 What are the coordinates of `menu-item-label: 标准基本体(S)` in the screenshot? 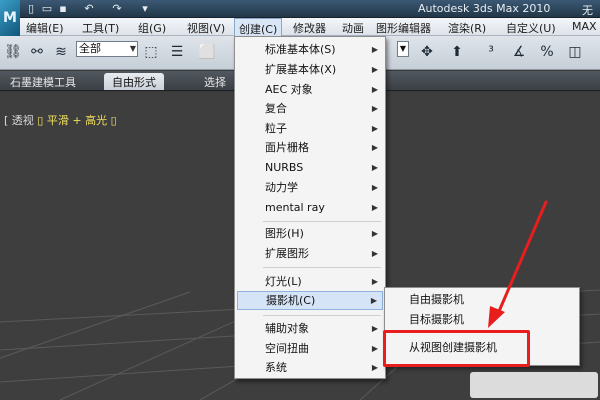 It's located at (300, 49).